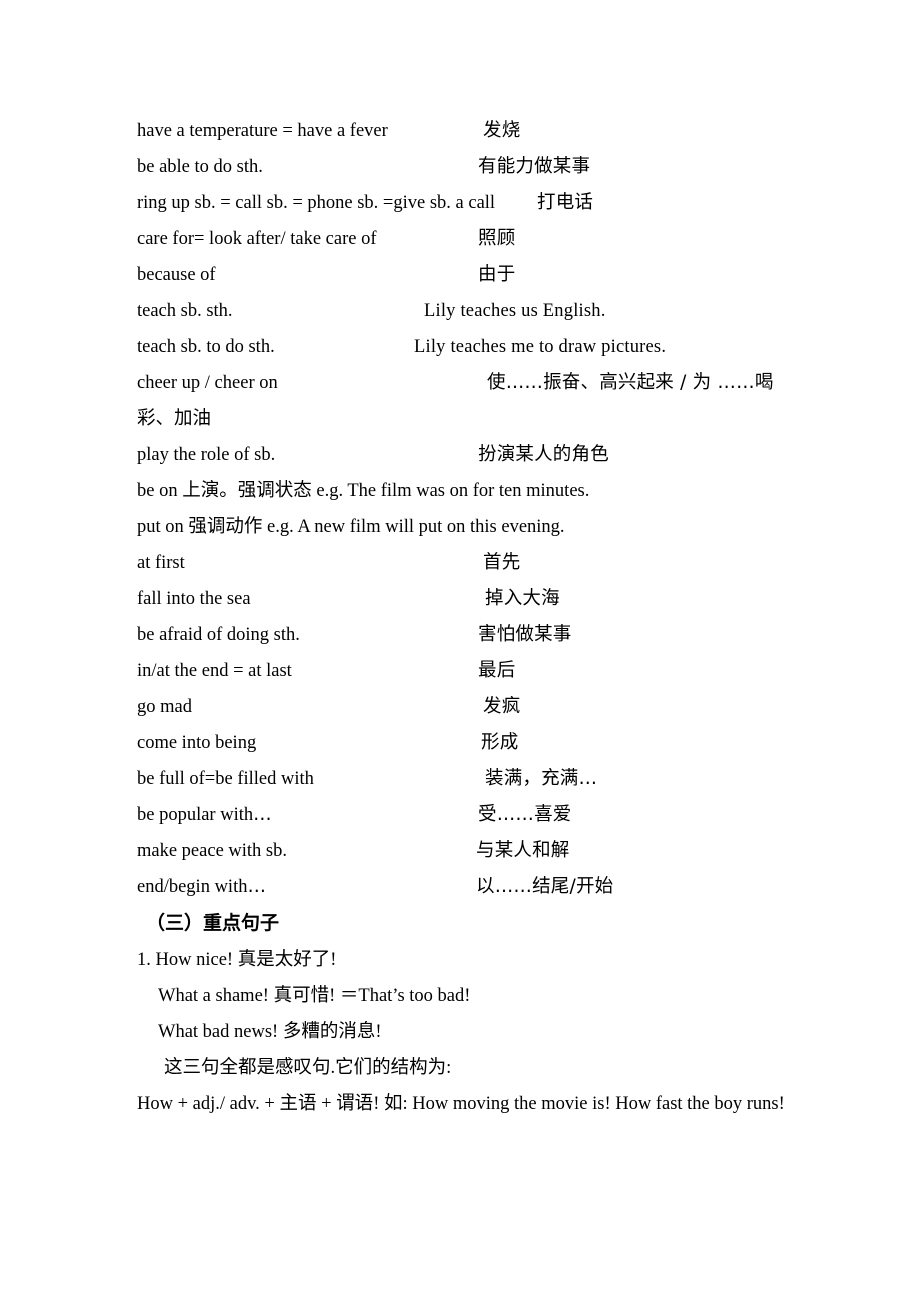 The width and height of the screenshot is (920, 1302). I want to click on sentence-line: 这三句全都是感叹句.它们的结构为:, so click(308, 1067).